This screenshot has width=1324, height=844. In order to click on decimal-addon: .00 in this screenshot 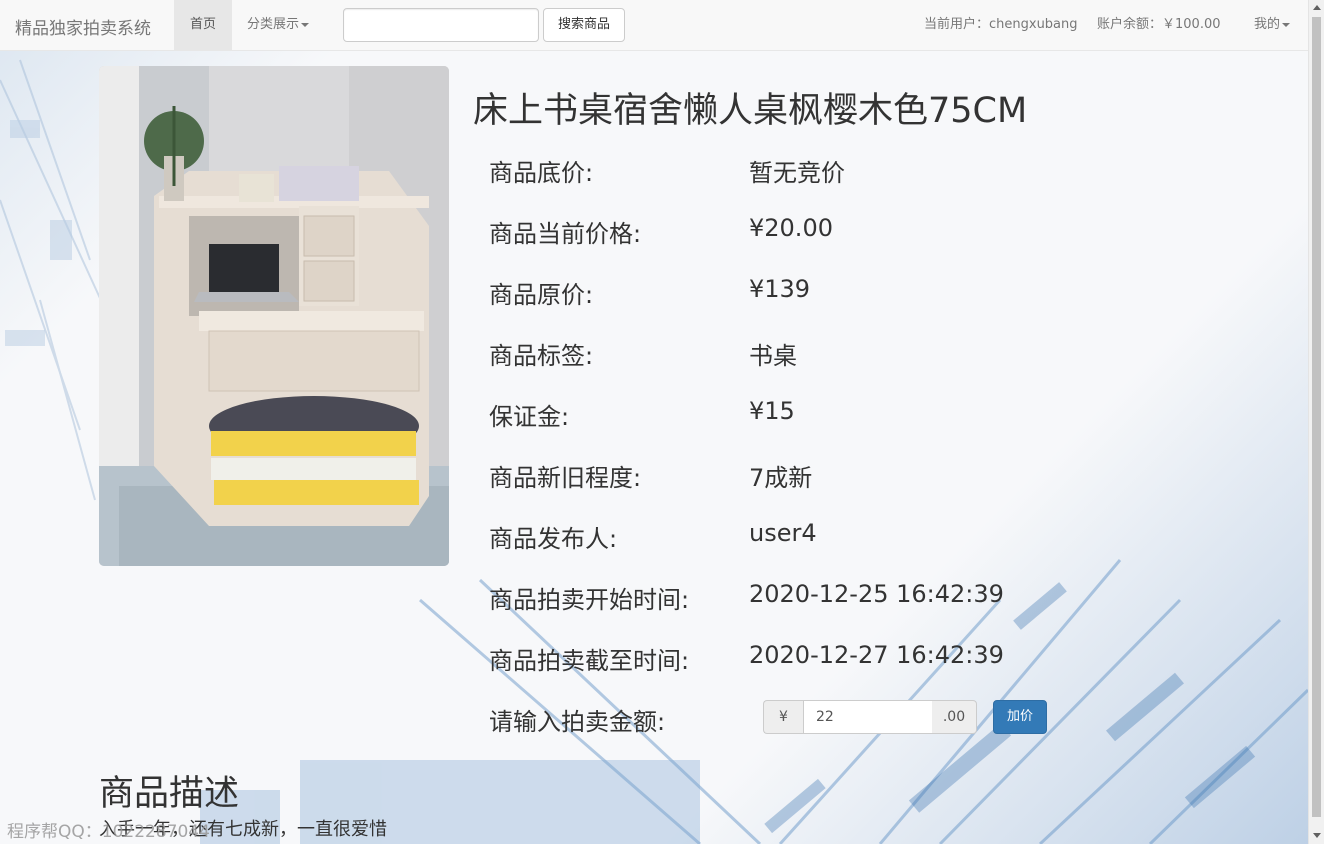, I will do `click(954, 717)`.